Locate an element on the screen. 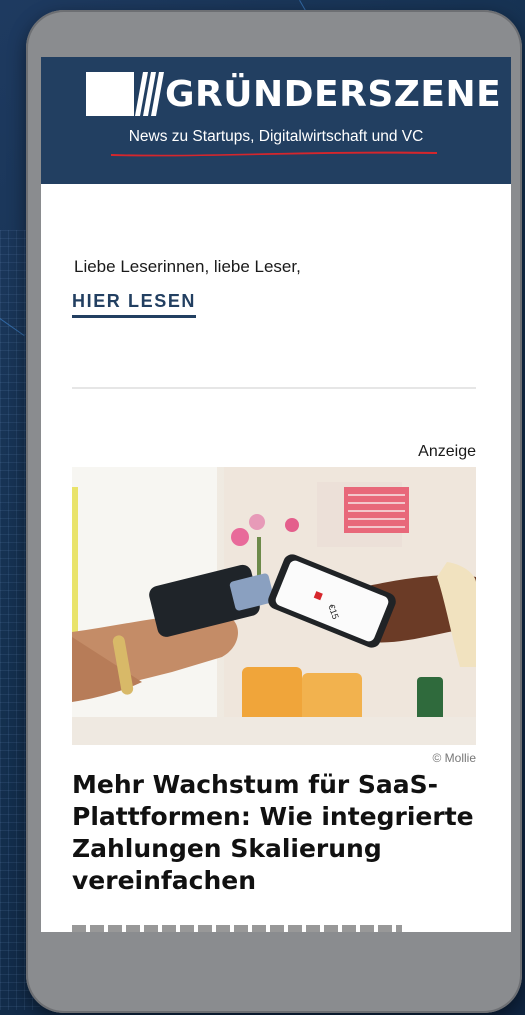 This screenshot has width=525, height=1015. tagline-underline is located at coordinates (274, 154).